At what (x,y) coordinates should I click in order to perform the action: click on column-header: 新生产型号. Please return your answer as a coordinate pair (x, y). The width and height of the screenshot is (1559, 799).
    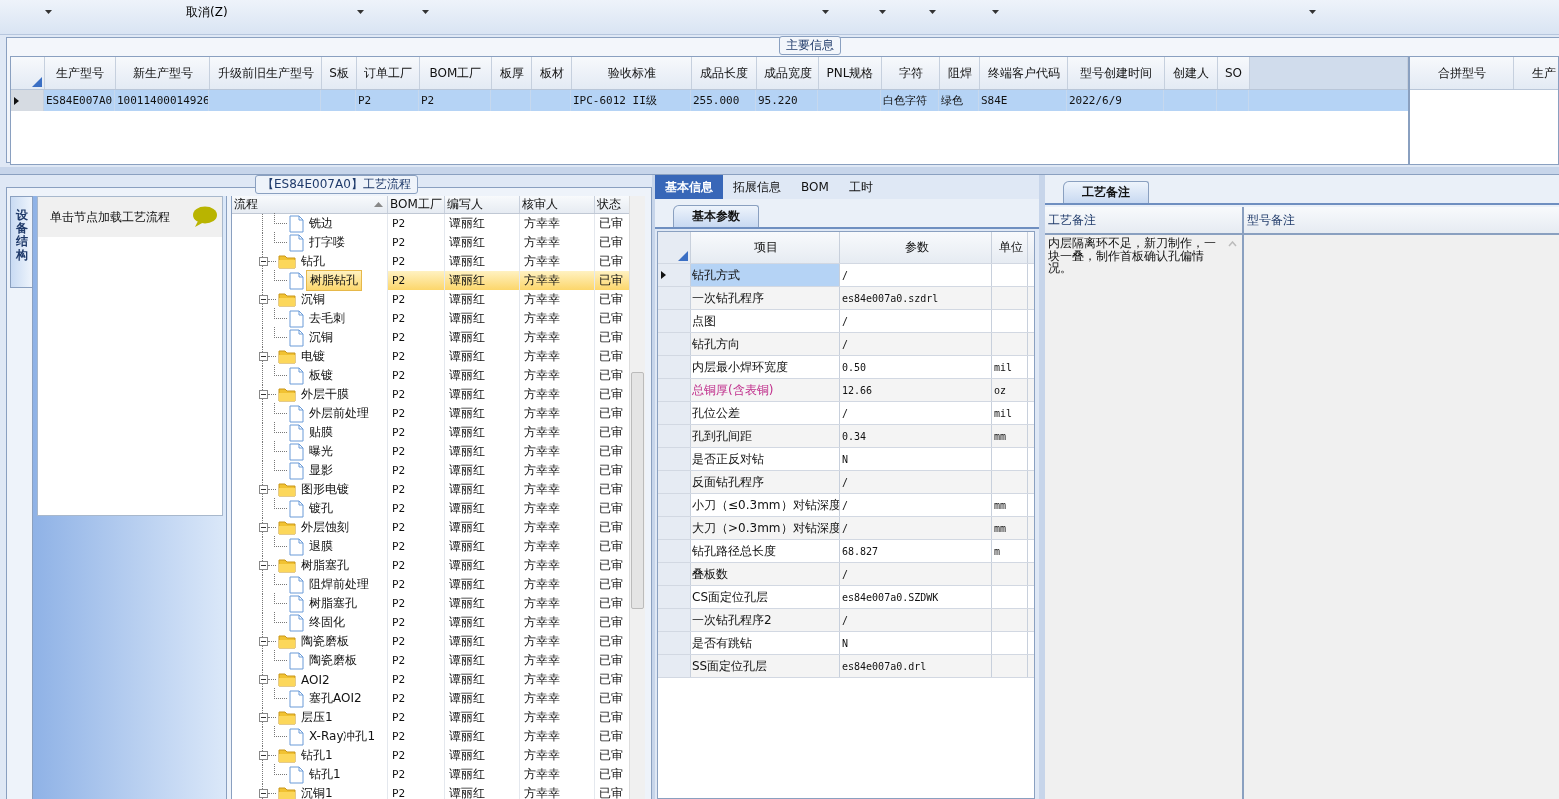
    Looking at the image, I should click on (163, 73).